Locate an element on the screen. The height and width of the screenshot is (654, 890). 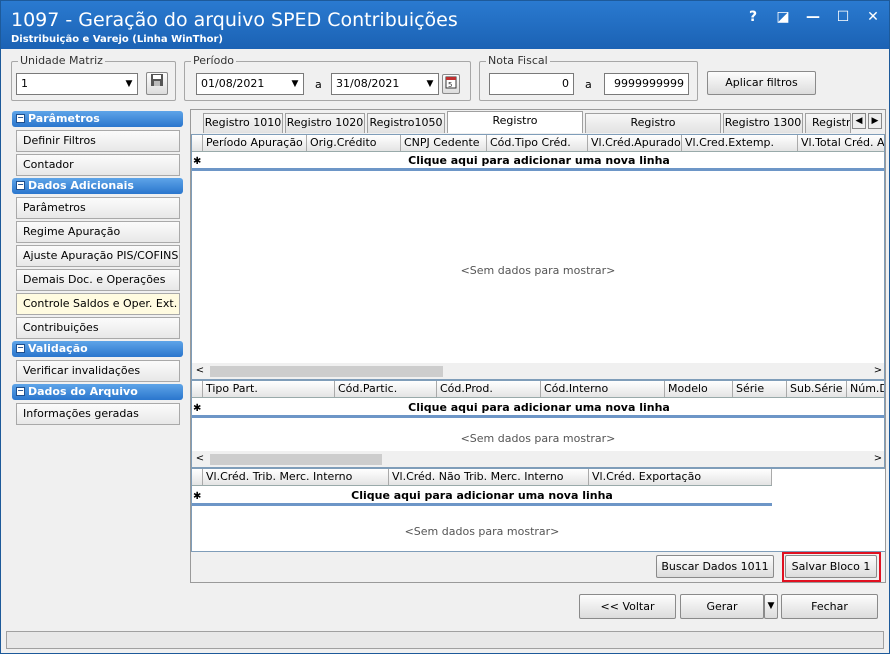
section-parametros: − Parâmetros is located at coordinates (97, 119).